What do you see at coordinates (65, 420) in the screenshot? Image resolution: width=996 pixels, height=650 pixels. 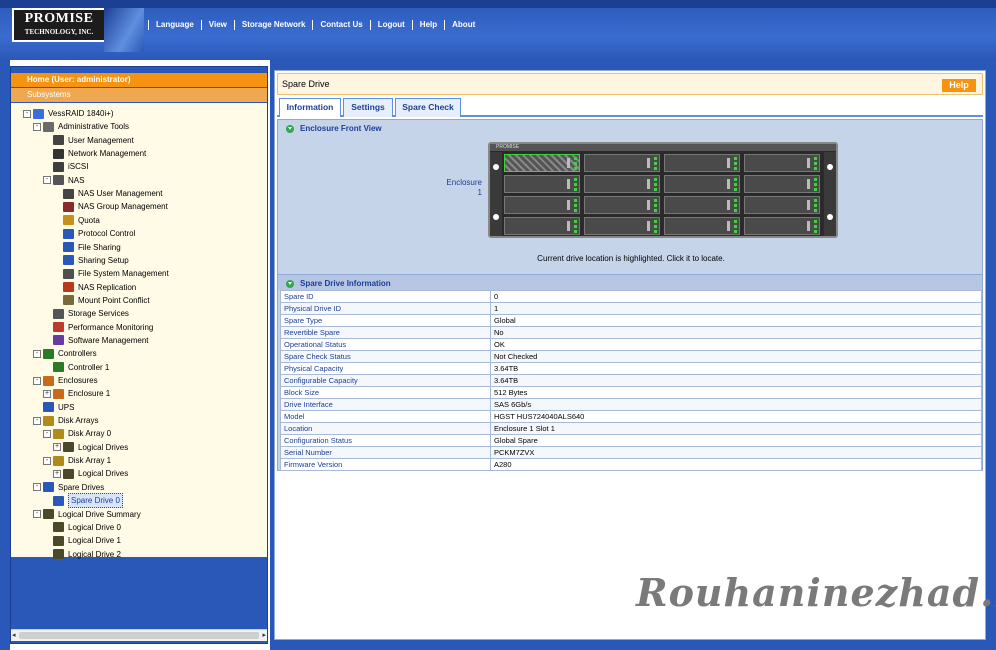 I see `tree-item: - Disk Arrays` at bounding box center [65, 420].